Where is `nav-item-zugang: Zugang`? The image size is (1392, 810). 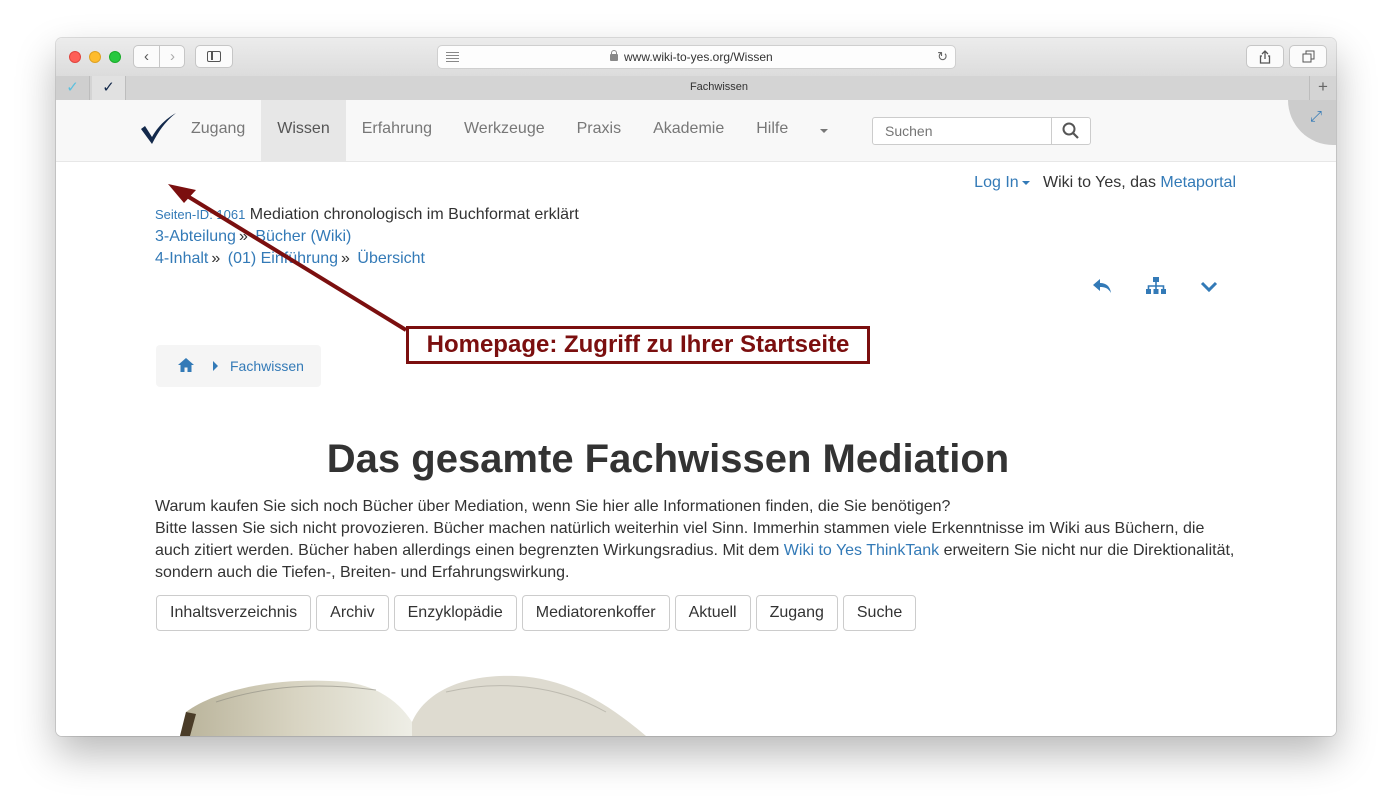
nav-item-zugang: Zugang is located at coordinates (218, 130).